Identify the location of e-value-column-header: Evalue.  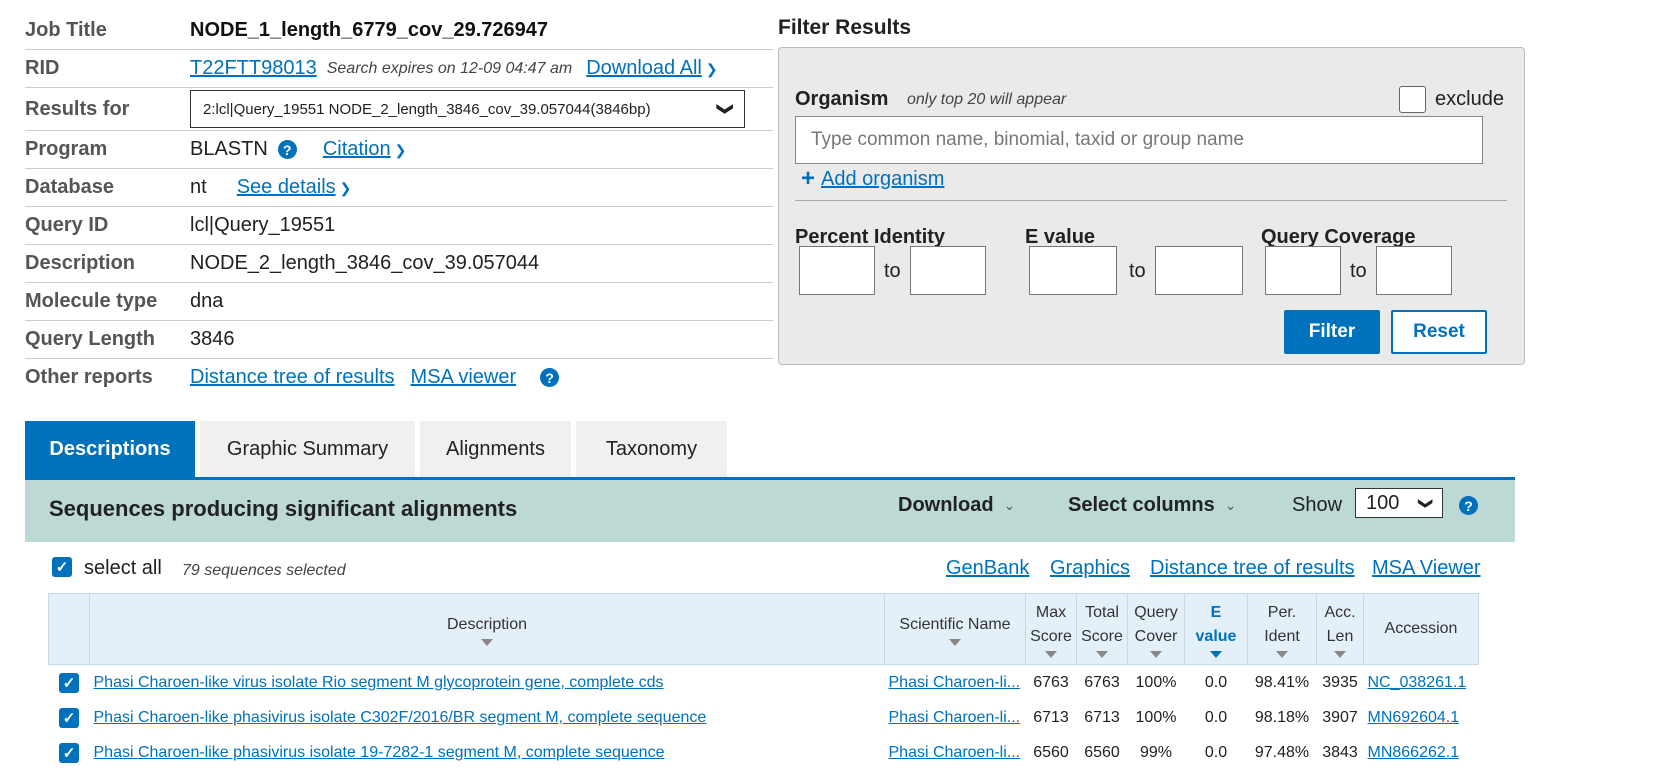
(1216, 629).